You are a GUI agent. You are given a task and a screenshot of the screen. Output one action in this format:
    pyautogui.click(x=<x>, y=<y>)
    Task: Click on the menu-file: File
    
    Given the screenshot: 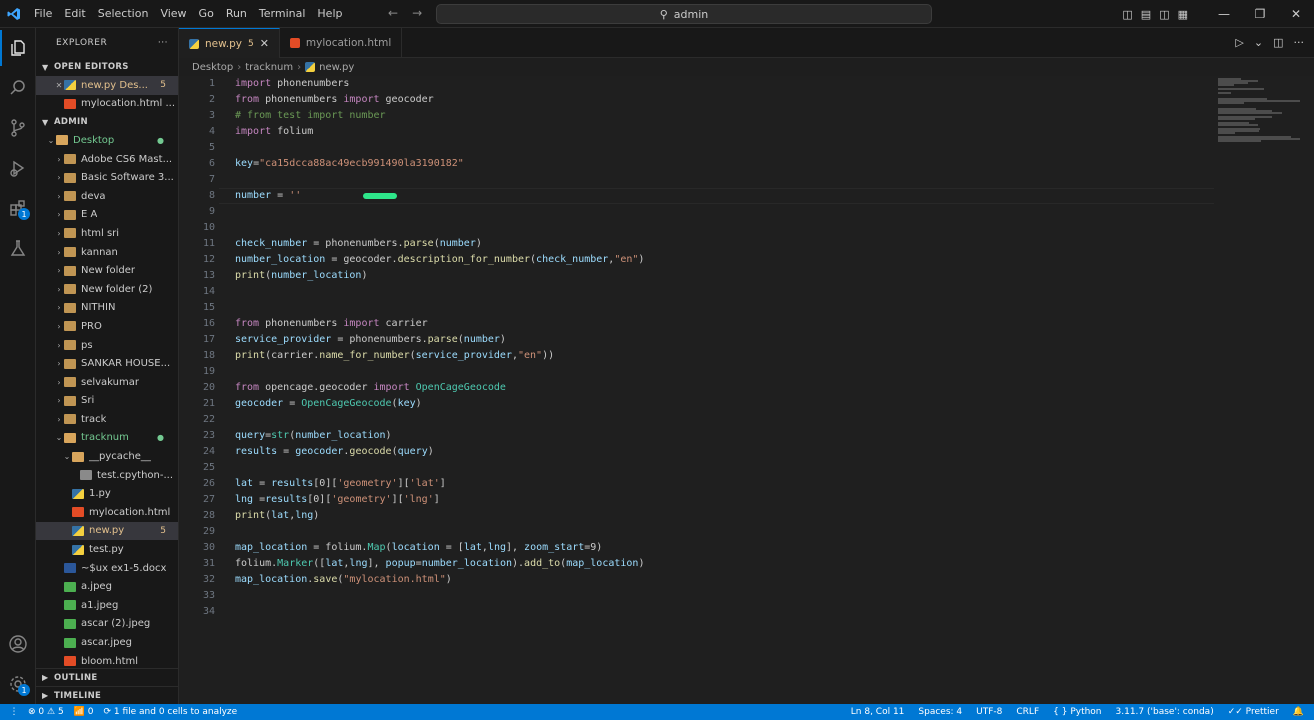 What is the action you would take?
    pyautogui.click(x=43, y=14)
    